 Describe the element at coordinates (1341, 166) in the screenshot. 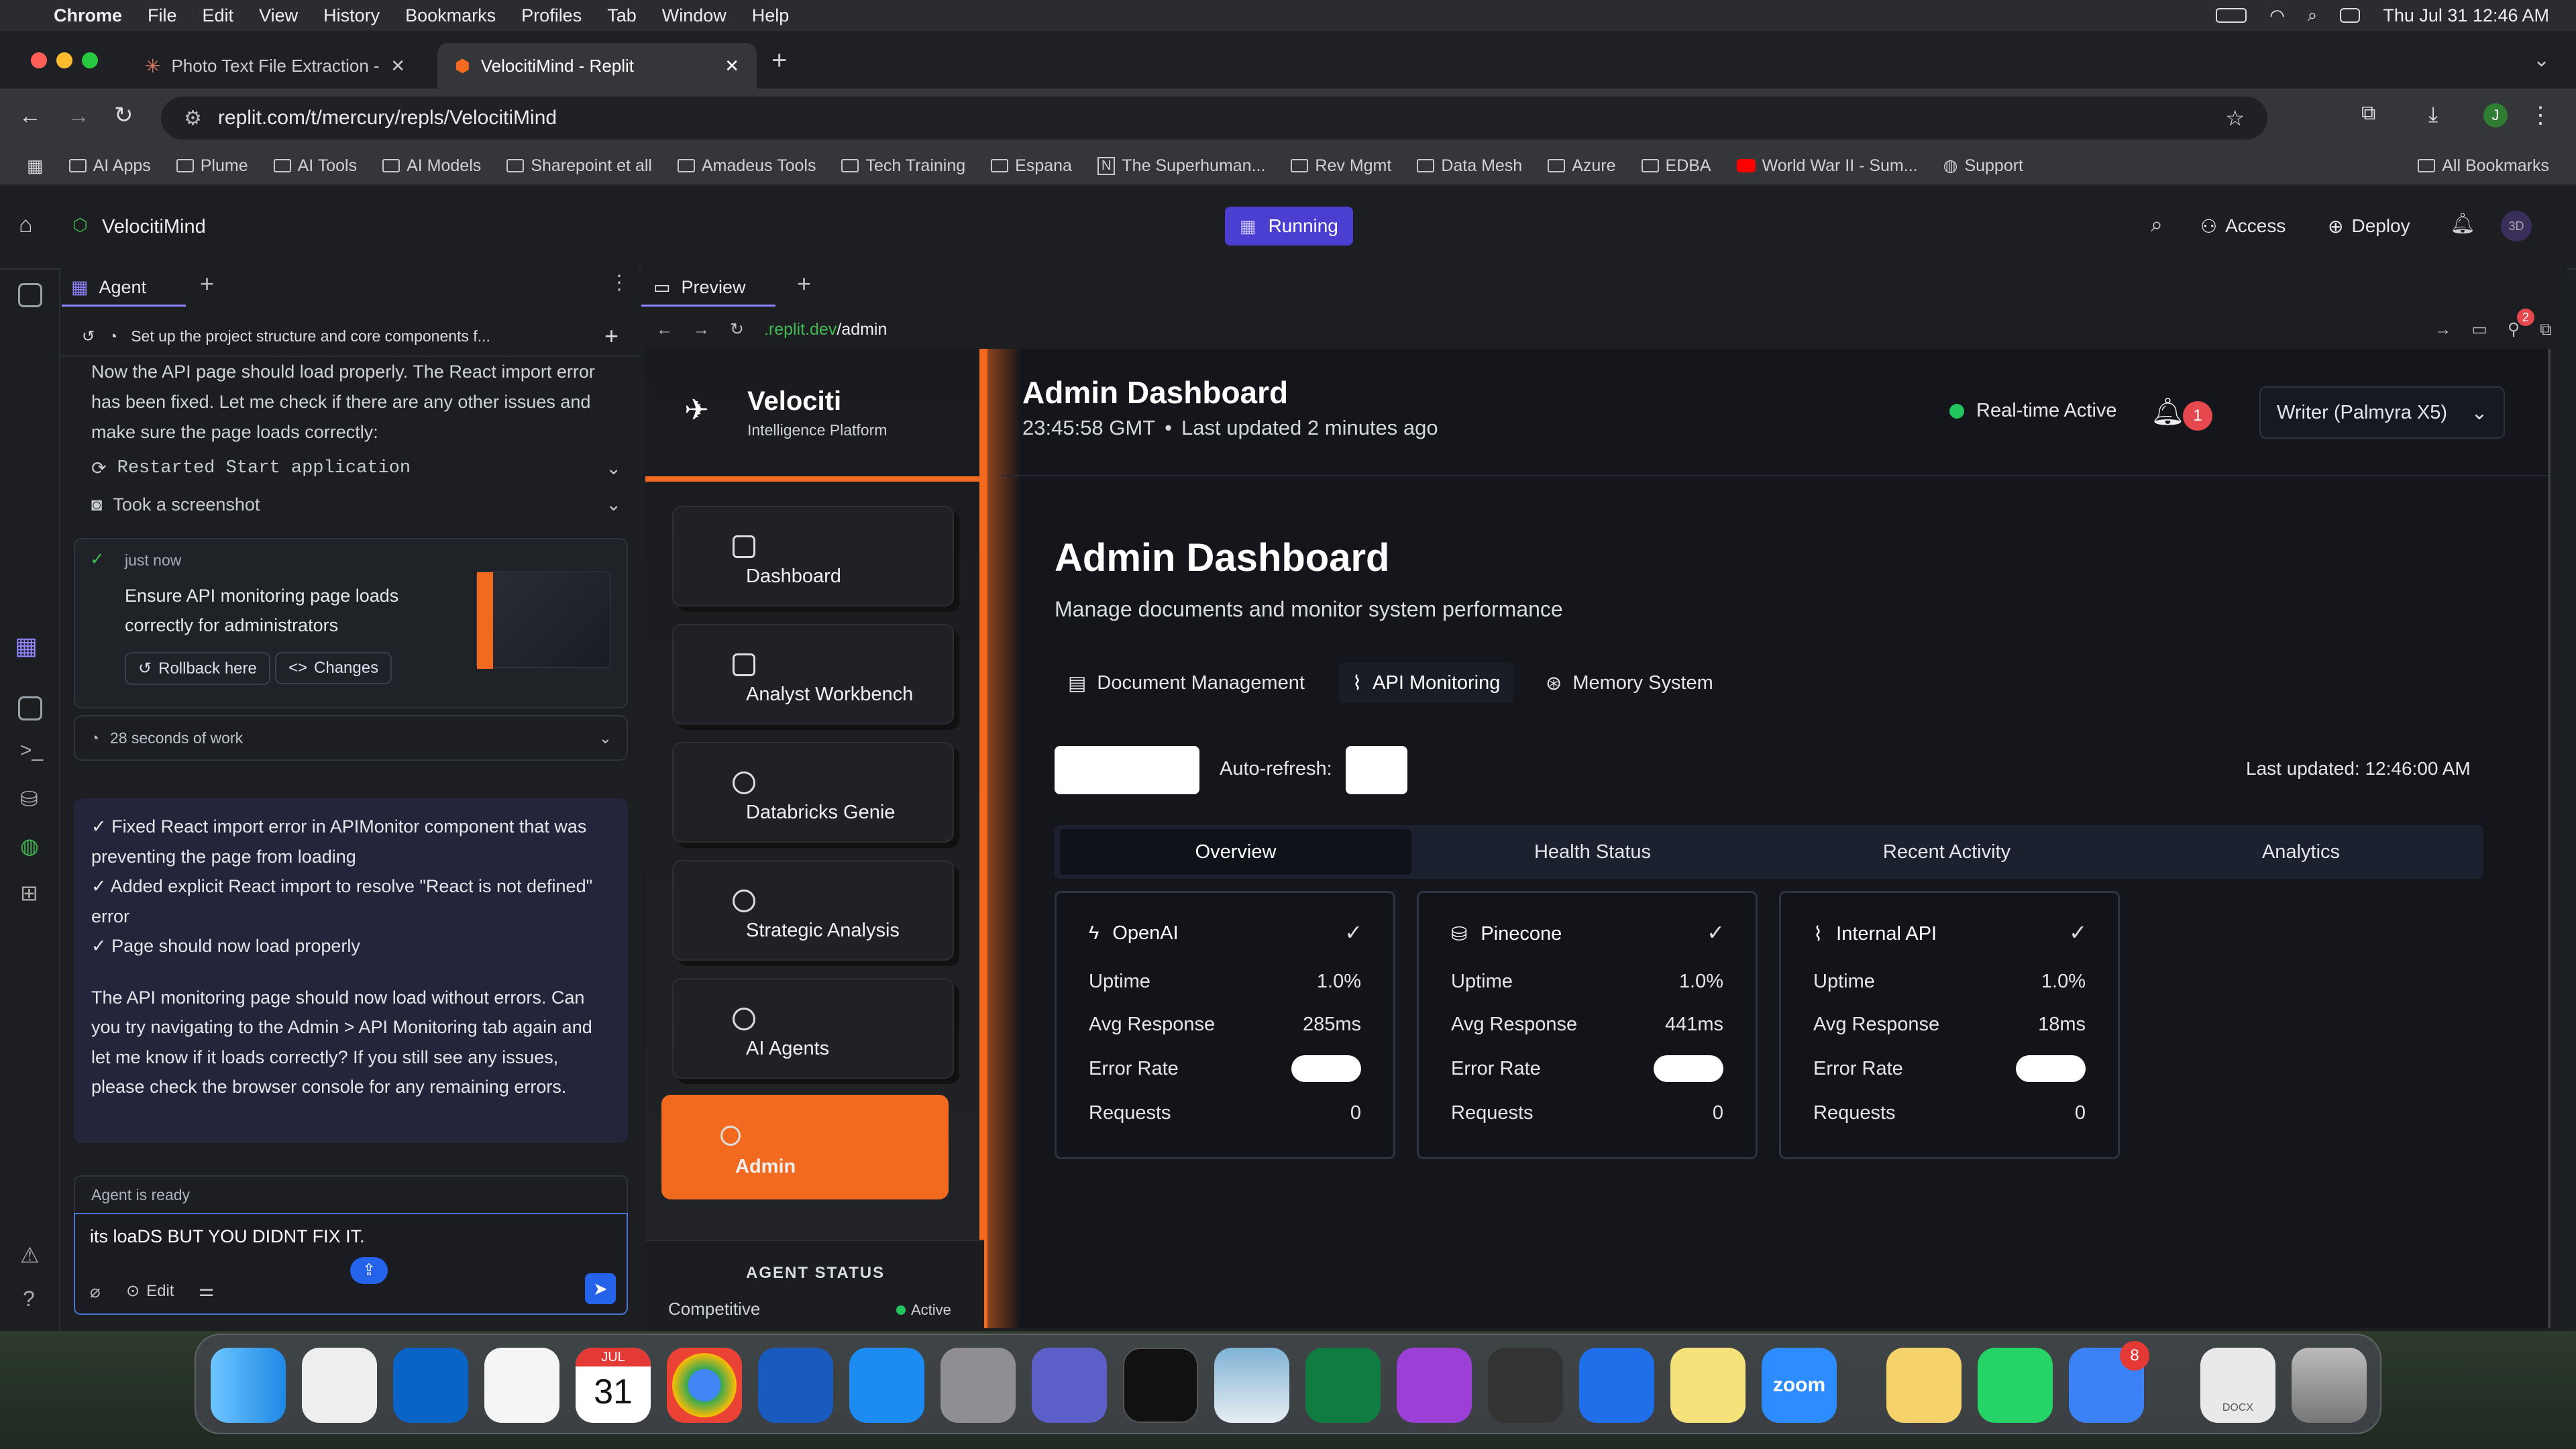

I see `bookmark-rev-mgmt: Rev Mgmt` at that location.